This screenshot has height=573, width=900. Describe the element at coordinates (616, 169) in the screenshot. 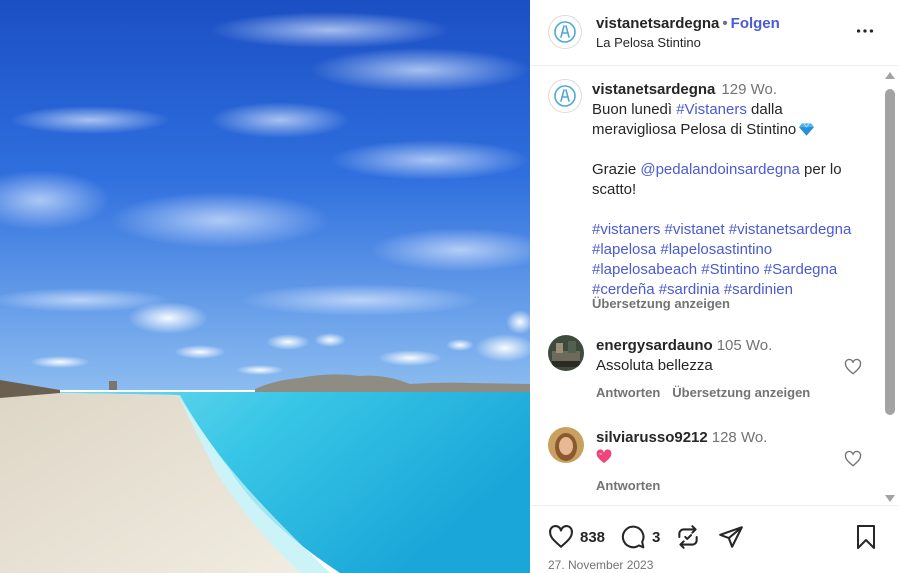

I see `caption-line4-pre: Grazie` at that location.